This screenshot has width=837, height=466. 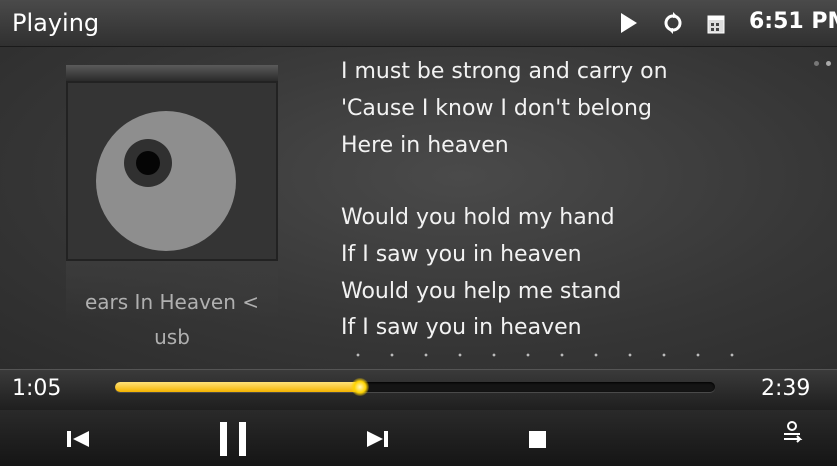 I want to click on lyric-line: Would you hold my hand, so click(x=478, y=217).